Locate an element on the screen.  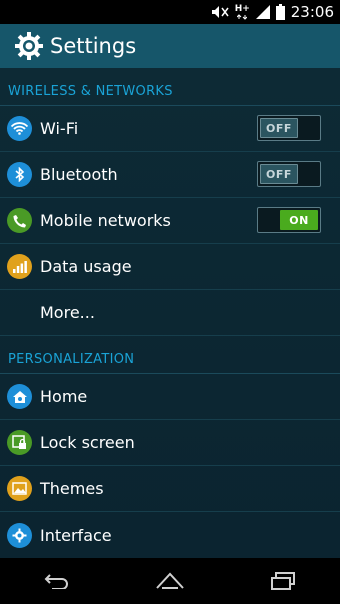
data-usage-icon is located at coordinates (19, 266).